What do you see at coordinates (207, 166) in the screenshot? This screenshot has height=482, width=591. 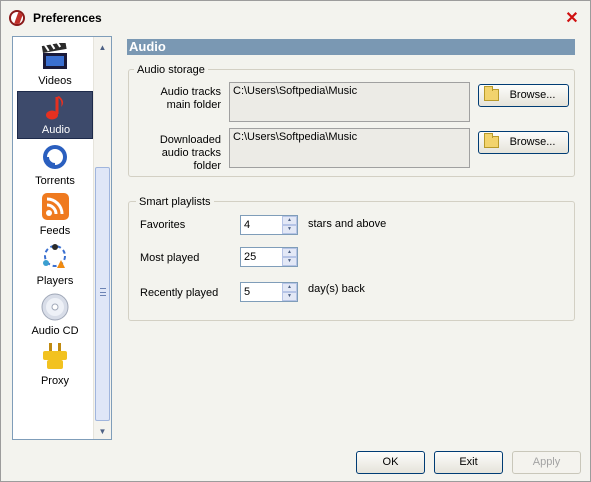 I see `downloaded-label-line3: folder` at bounding box center [207, 166].